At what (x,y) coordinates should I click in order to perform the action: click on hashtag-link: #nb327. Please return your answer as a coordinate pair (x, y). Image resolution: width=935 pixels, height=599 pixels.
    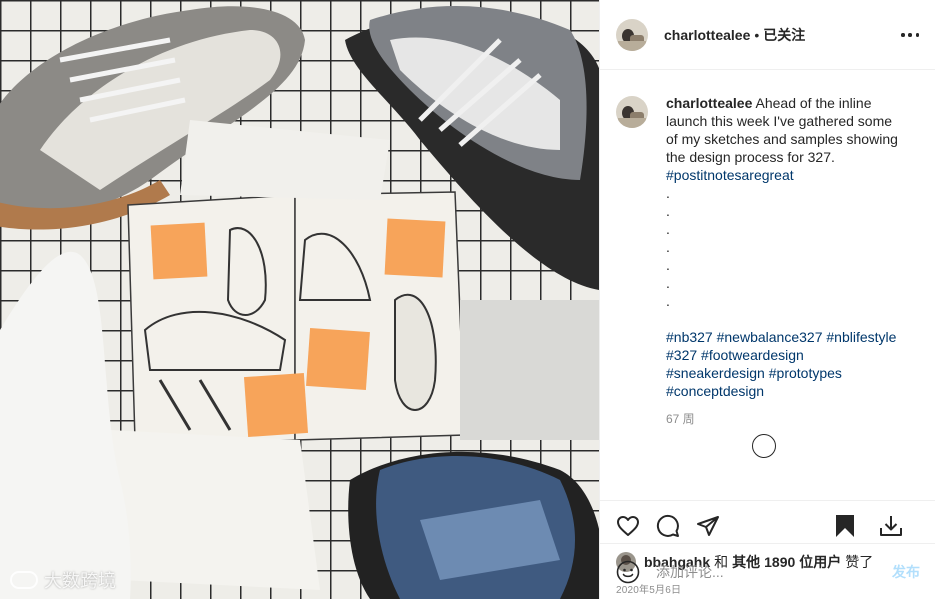
    Looking at the image, I should click on (689, 337).